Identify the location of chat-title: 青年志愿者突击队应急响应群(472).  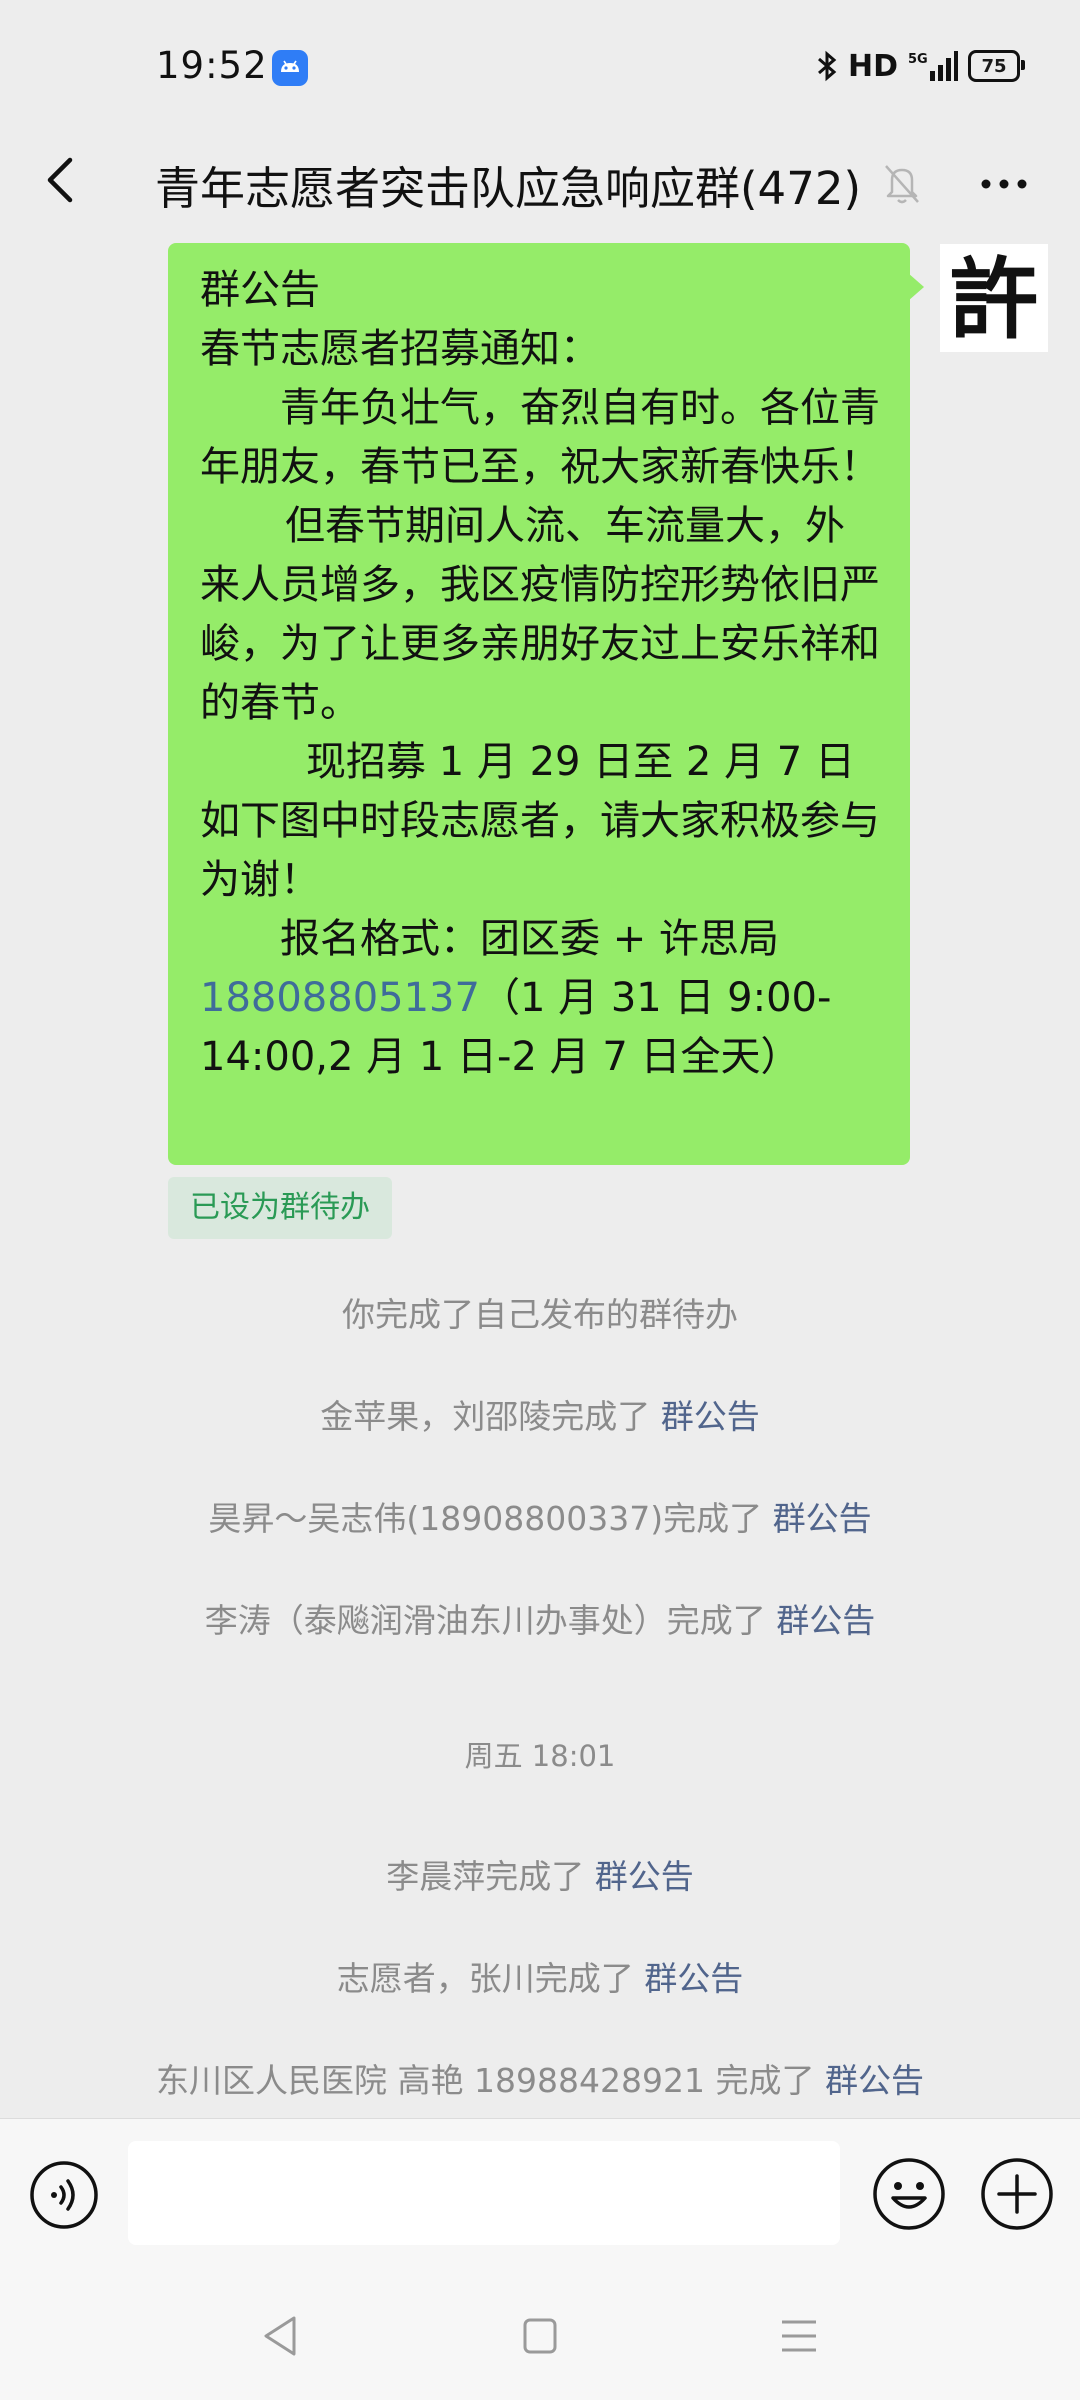
(508, 188).